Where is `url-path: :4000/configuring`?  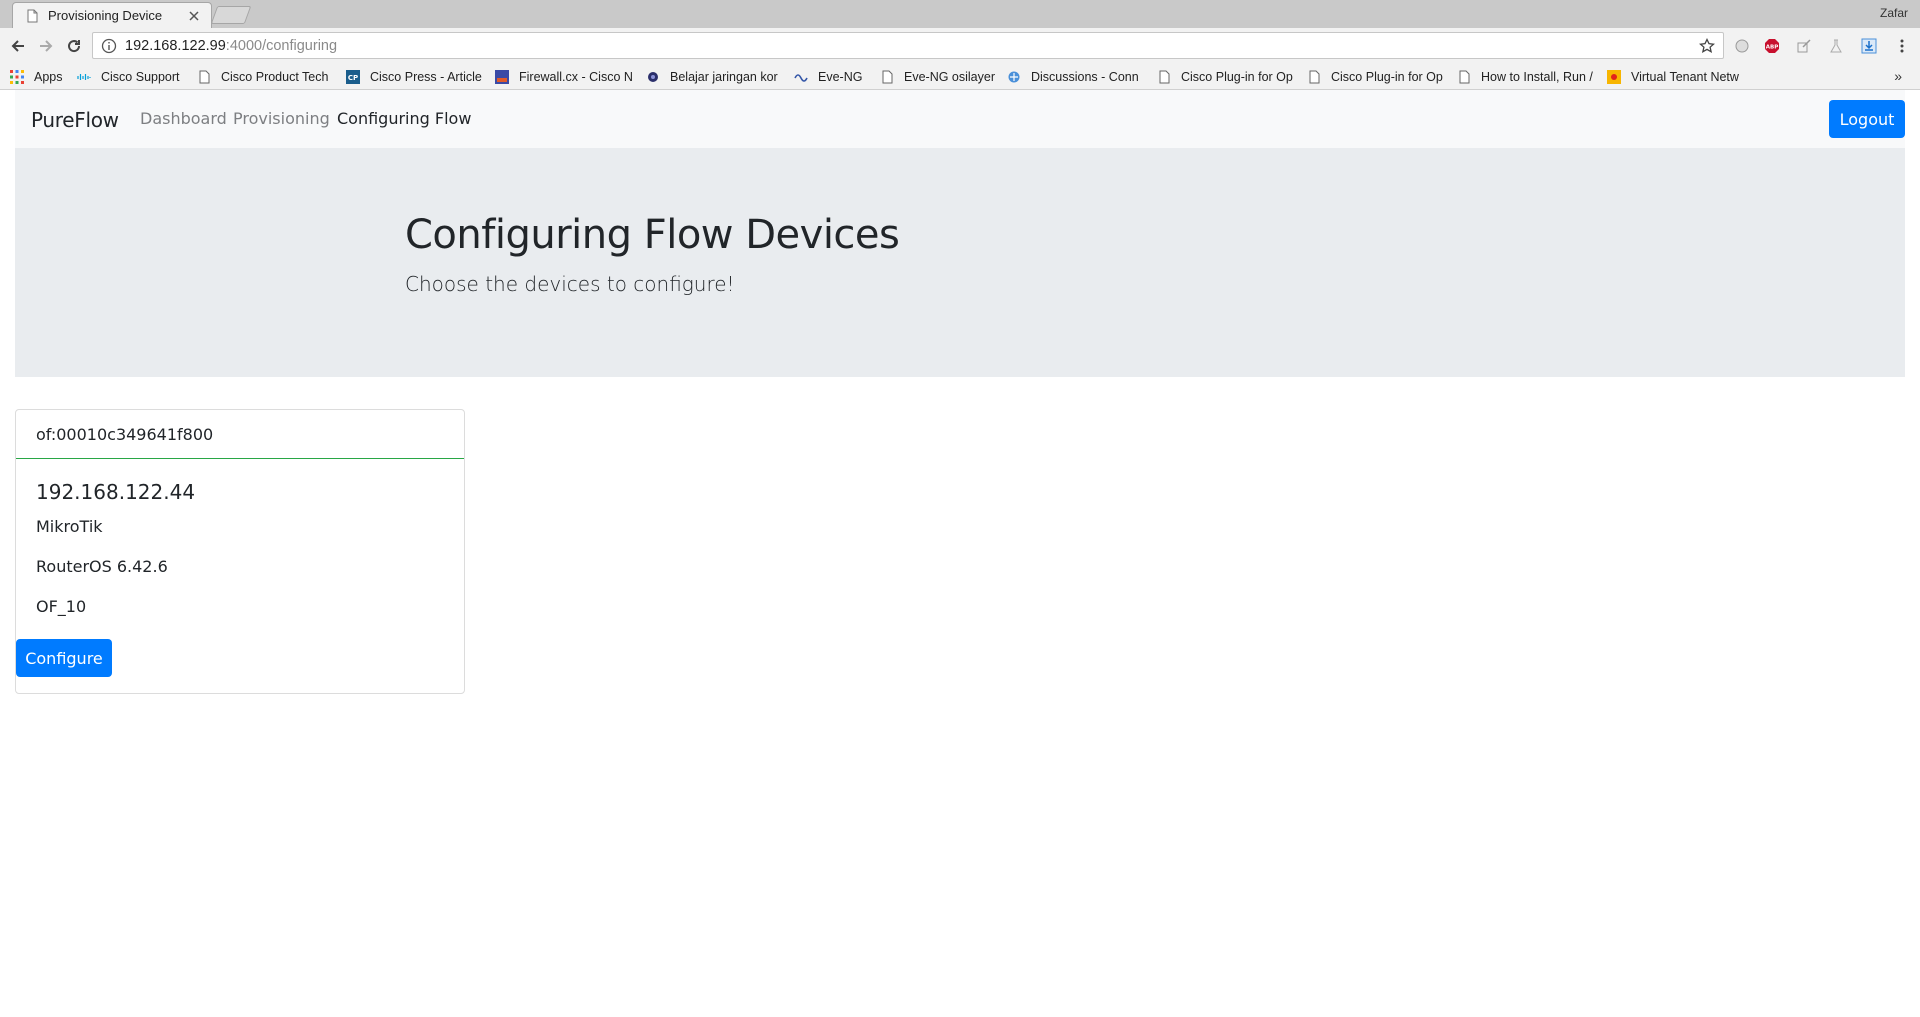
url-path: :4000/configuring is located at coordinates (281, 45).